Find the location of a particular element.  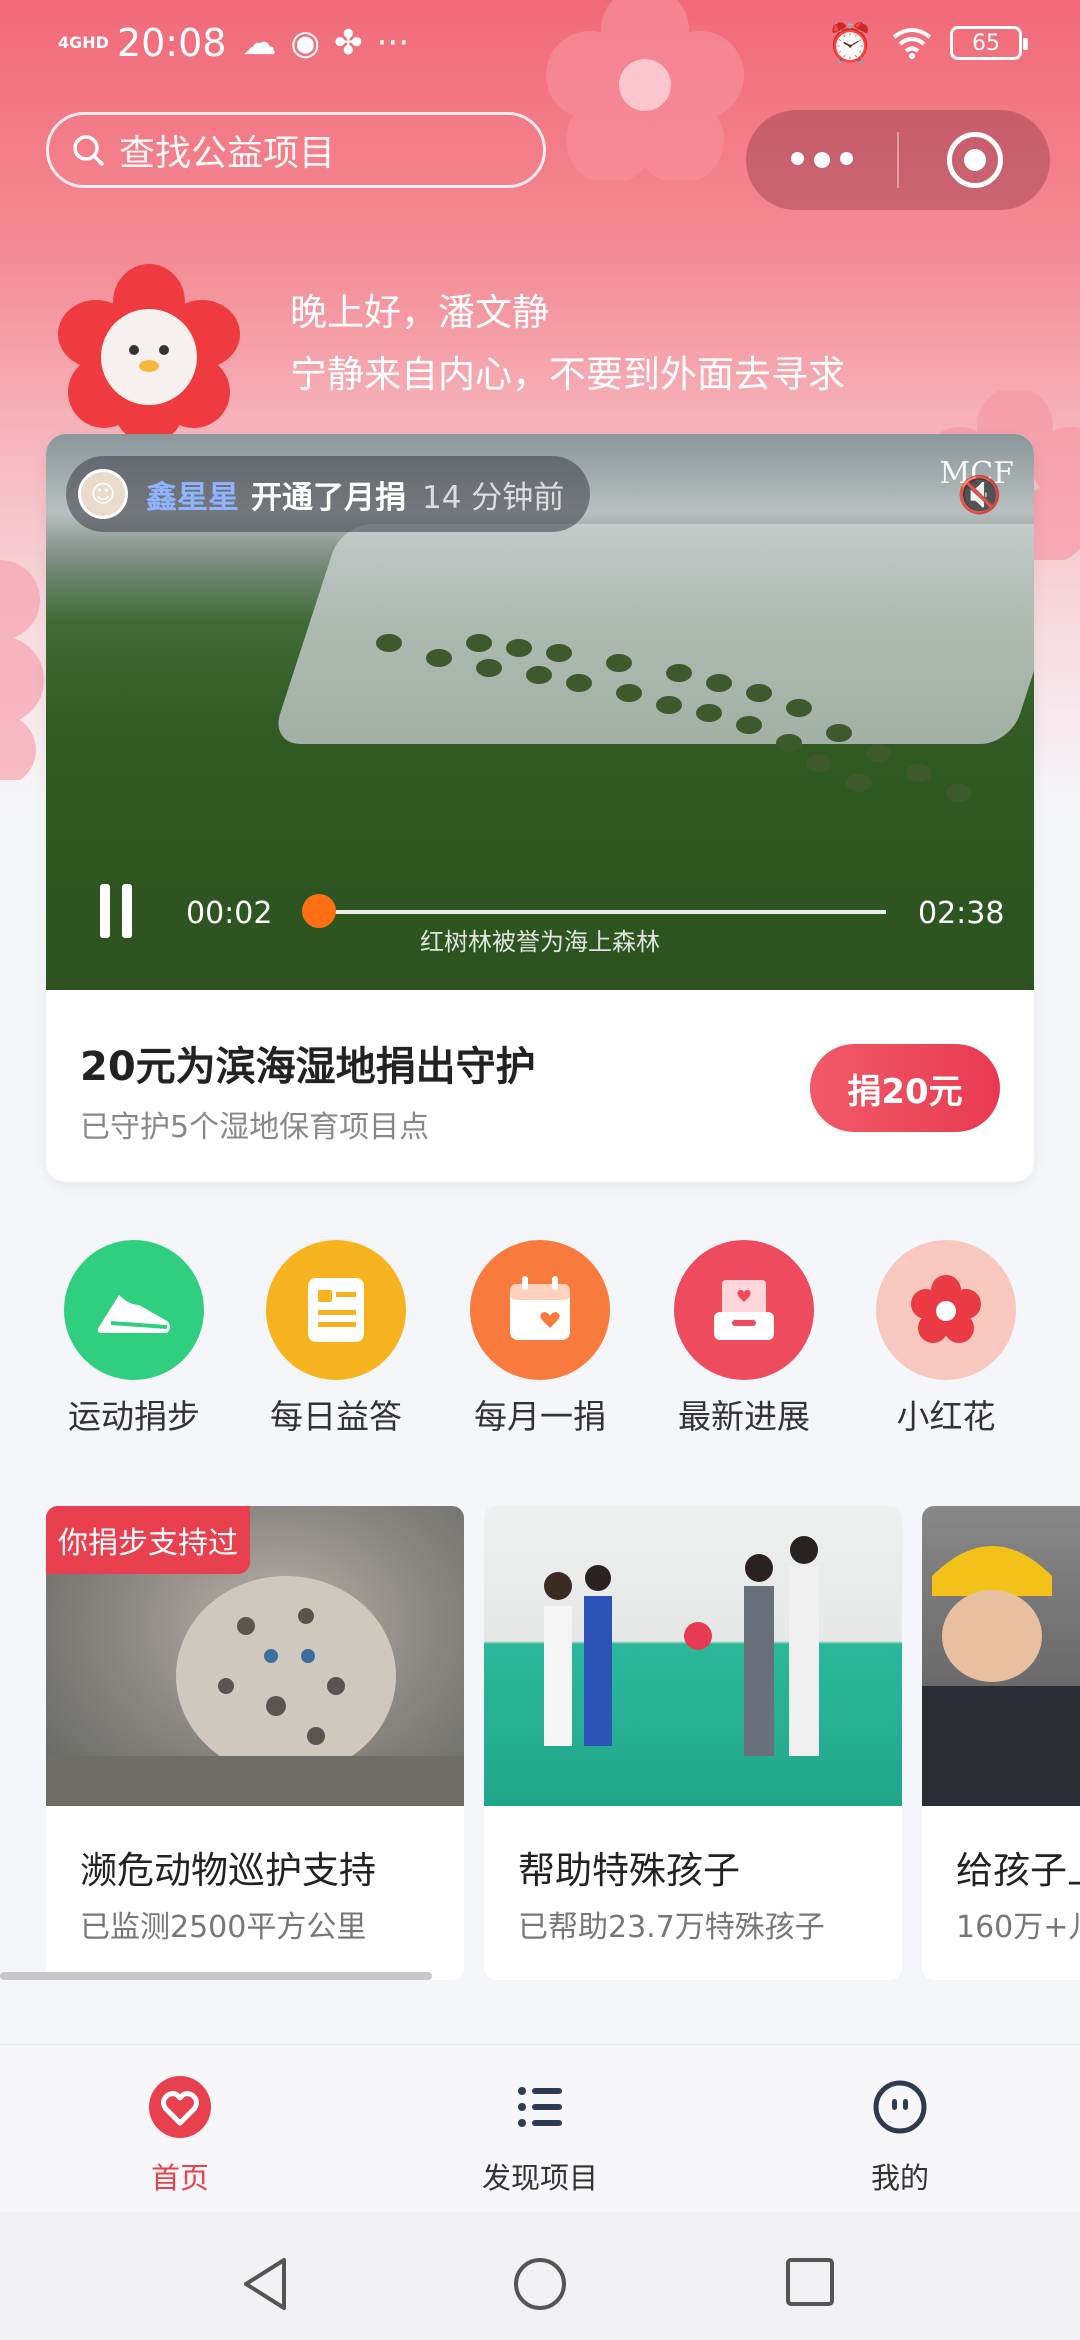

entry-label: 运动捐步 is located at coordinates (134, 1416).